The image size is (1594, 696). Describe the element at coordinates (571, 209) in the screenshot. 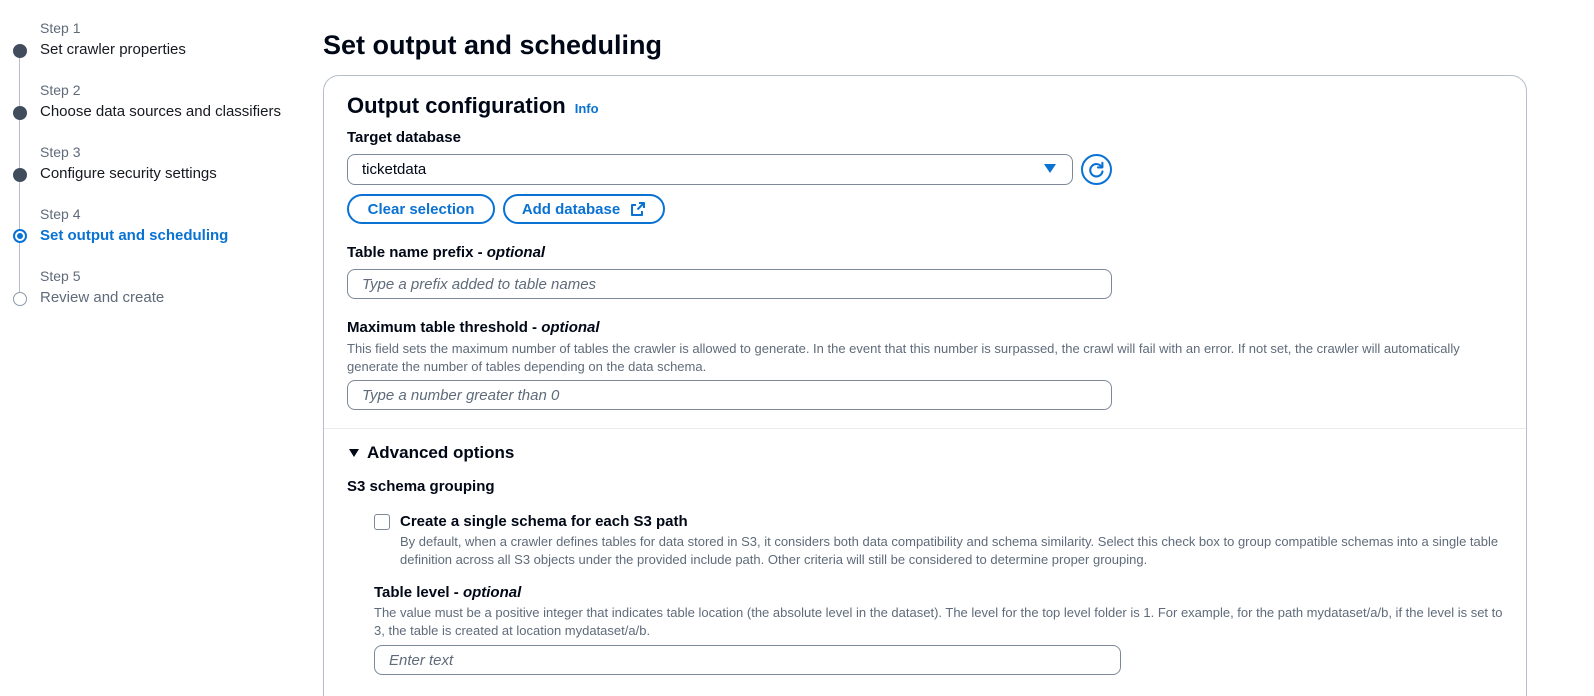

I see `add-database-label: Add database` at that location.